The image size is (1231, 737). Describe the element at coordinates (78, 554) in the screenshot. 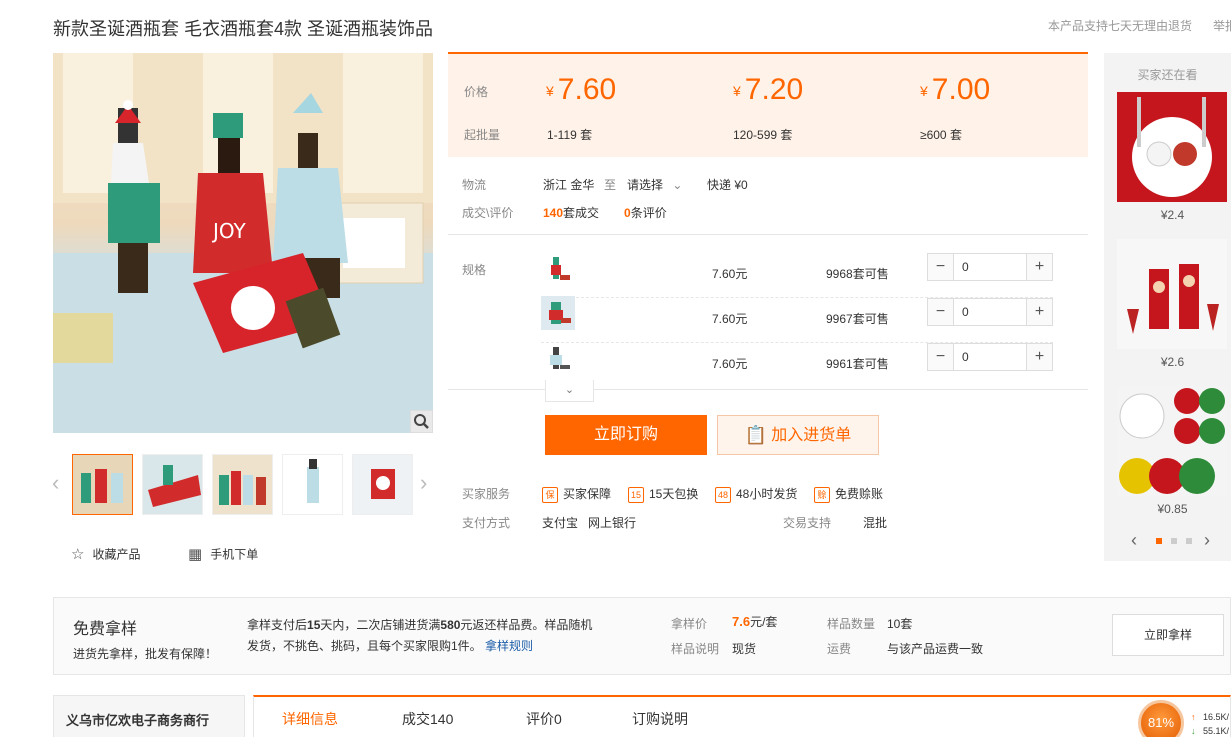

I see `star-icon: ☆` at that location.